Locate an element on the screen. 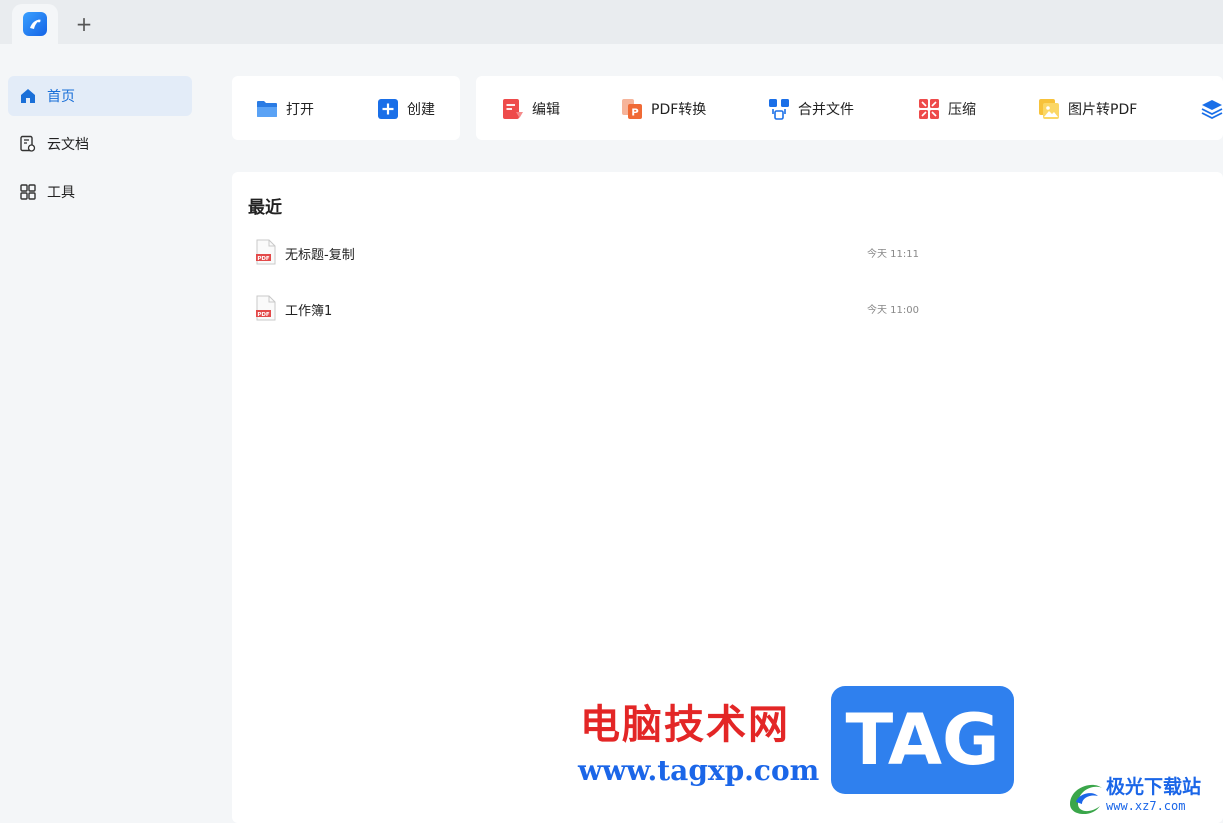  aurora-logo-icon is located at coordinates (1086, 799).